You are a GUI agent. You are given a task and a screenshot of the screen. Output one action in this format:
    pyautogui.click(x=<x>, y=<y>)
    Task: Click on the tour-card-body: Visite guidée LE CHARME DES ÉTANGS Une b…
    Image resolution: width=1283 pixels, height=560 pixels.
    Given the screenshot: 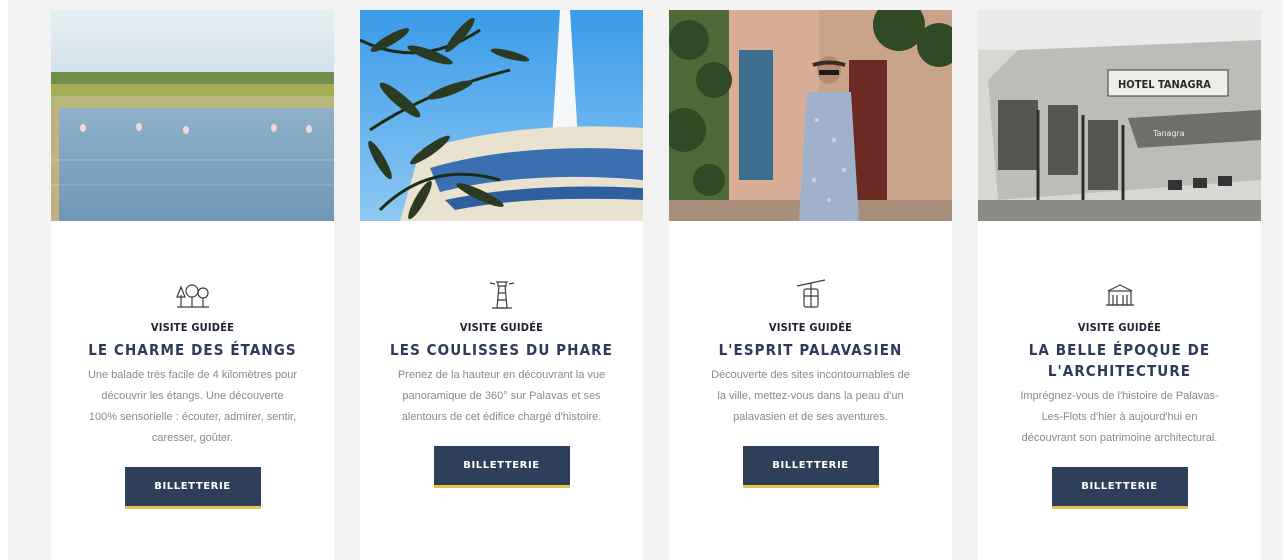 What is the action you would take?
    pyautogui.click(x=192, y=365)
    